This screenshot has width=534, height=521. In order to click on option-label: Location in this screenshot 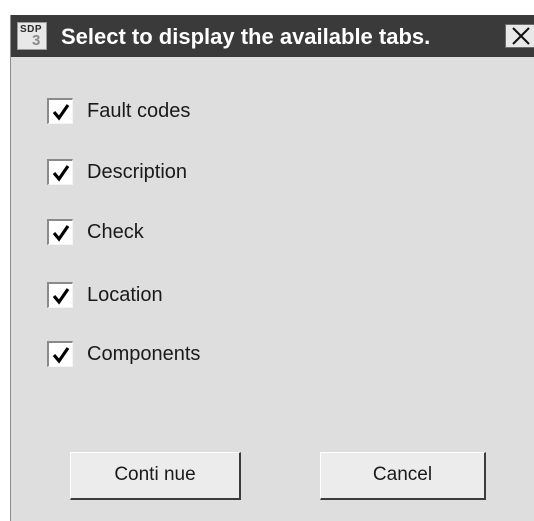, I will do `click(125, 295)`.